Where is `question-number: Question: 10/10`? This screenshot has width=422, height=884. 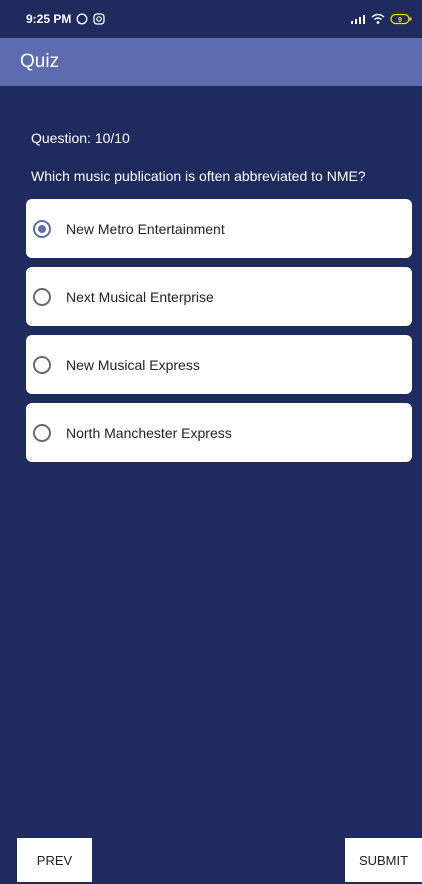 question-number: Question: 10/10 is located at coordinates (80, 138).